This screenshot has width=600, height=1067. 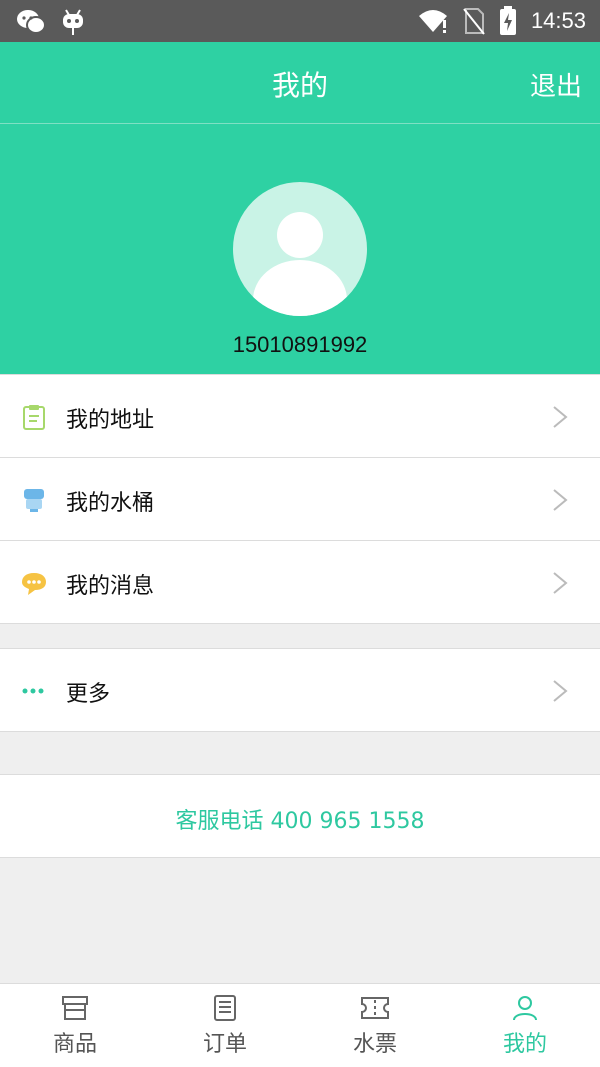 I want to click on avatar-head, so click(x=300, y=235).